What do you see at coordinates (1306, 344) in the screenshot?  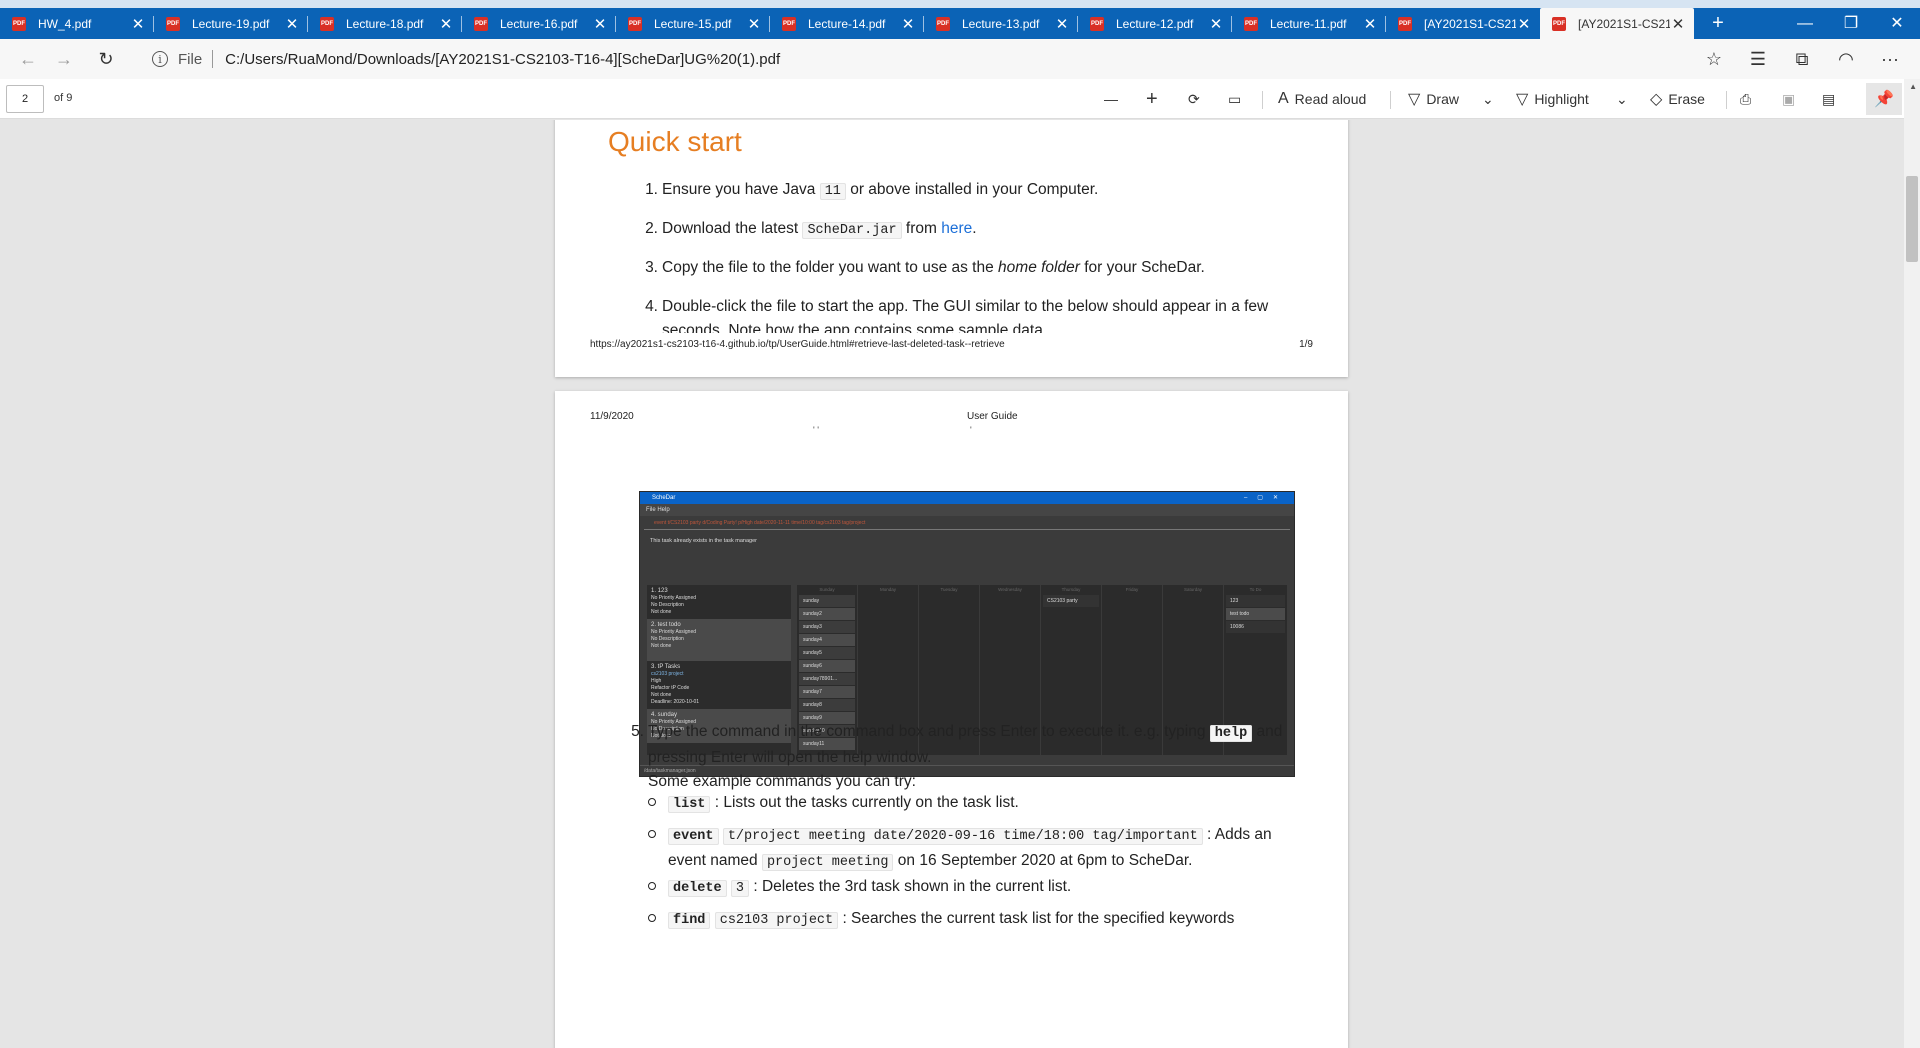 I see `page-footer-number: 1/9` at bounding box center [1306, 344].